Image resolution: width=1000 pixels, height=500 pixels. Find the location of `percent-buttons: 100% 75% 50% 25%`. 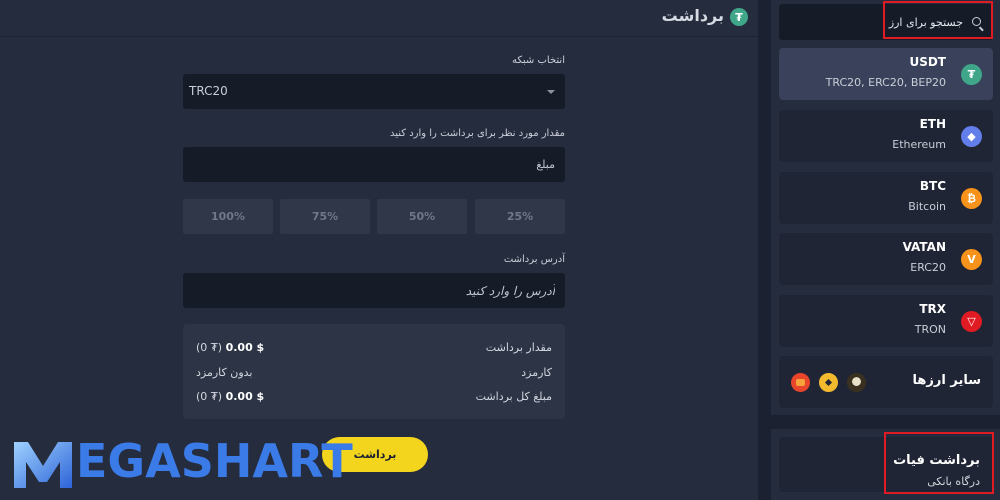

percent-buttons: 100% 75% 50% 25% is located at coordinates (374, 216).